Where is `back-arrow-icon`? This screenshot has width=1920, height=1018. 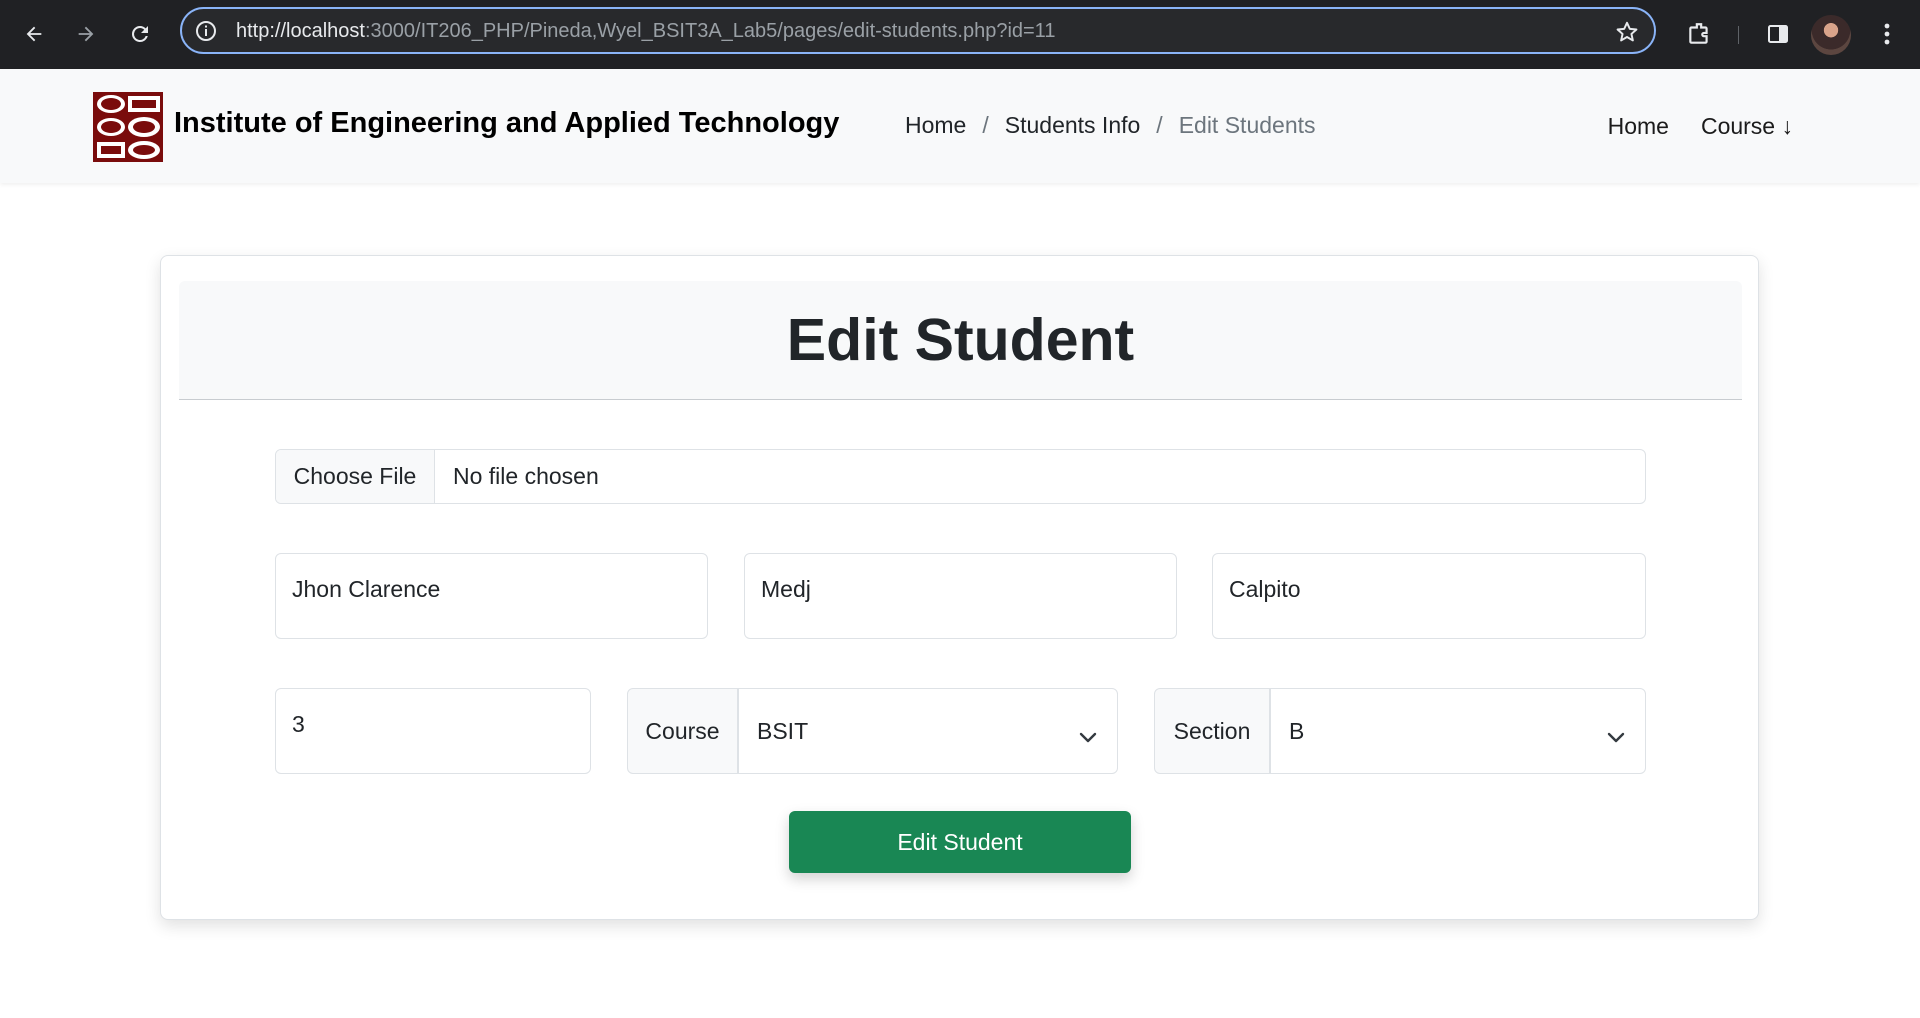
back-arrow-icon is located at coordinates (34, 34).